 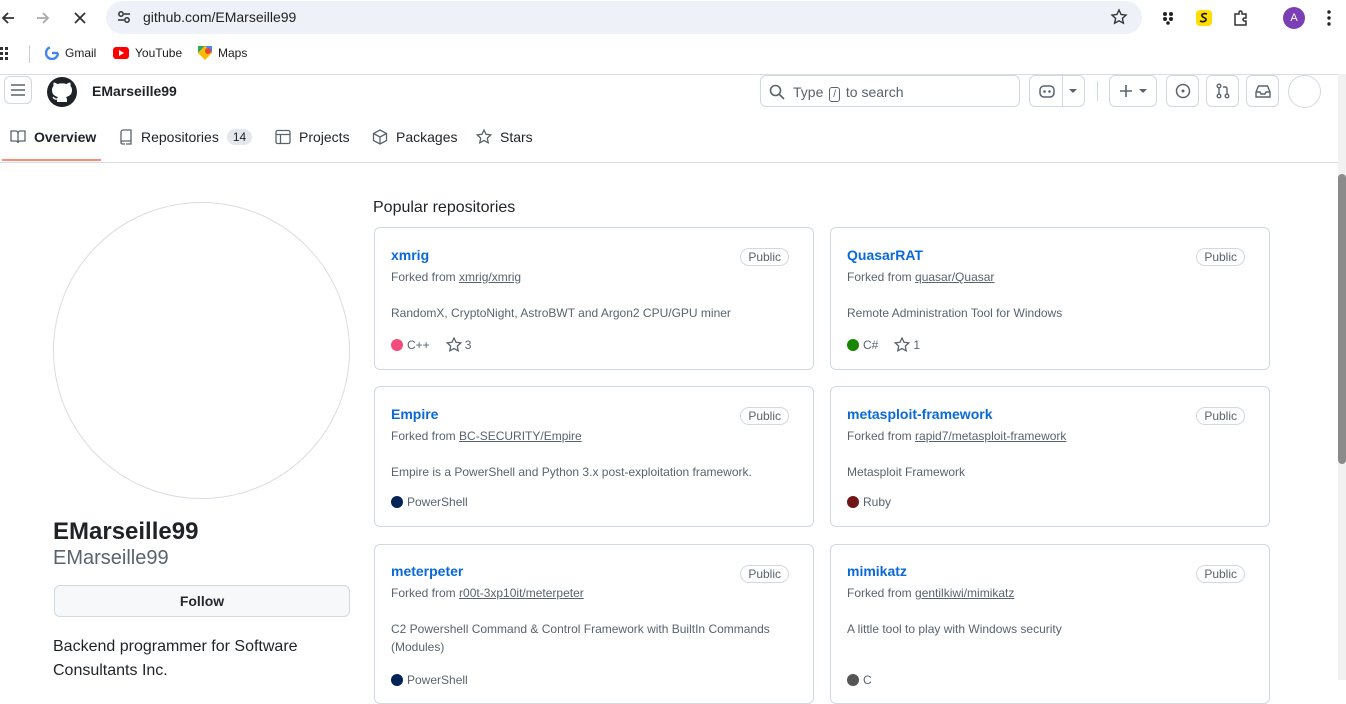 I want to click on tab-projects: Projects, so click(x=312, y=137).